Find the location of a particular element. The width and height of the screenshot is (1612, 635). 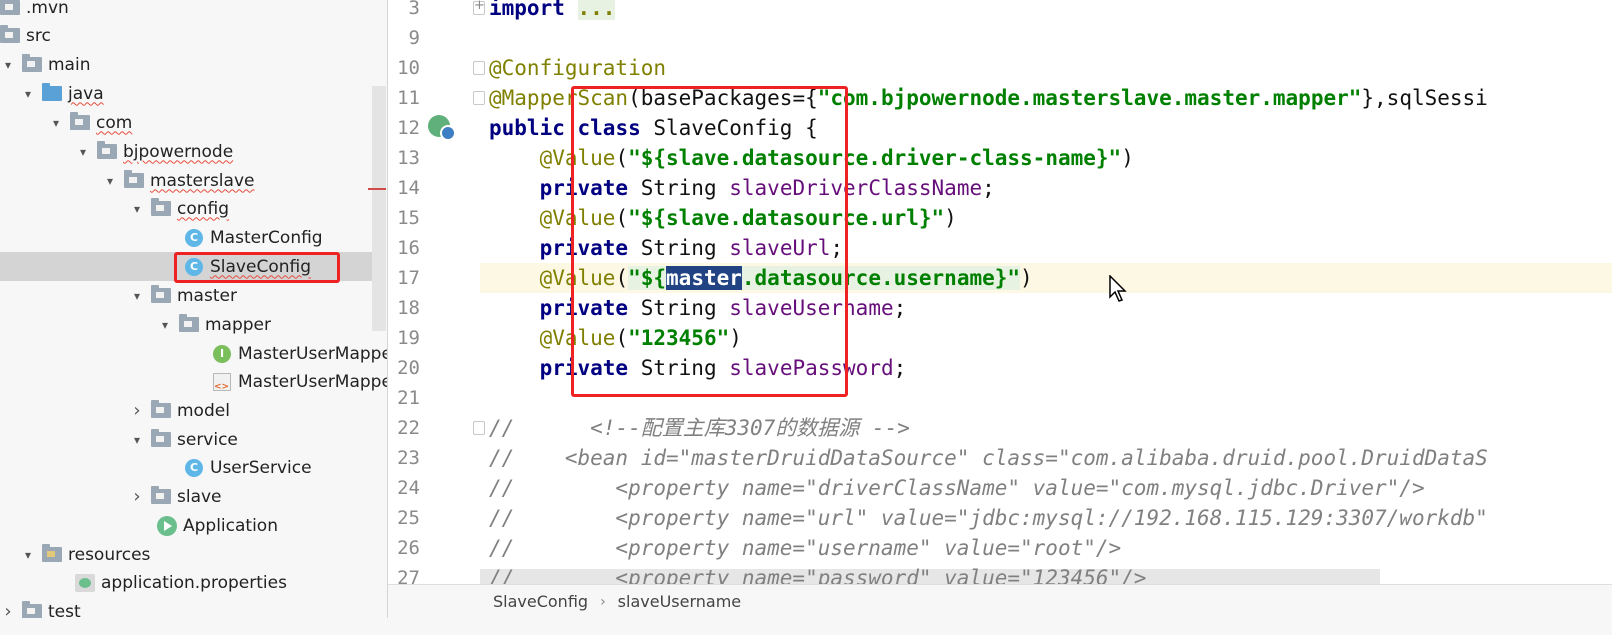

code-highlight-box is located at coordinates (709, 241).